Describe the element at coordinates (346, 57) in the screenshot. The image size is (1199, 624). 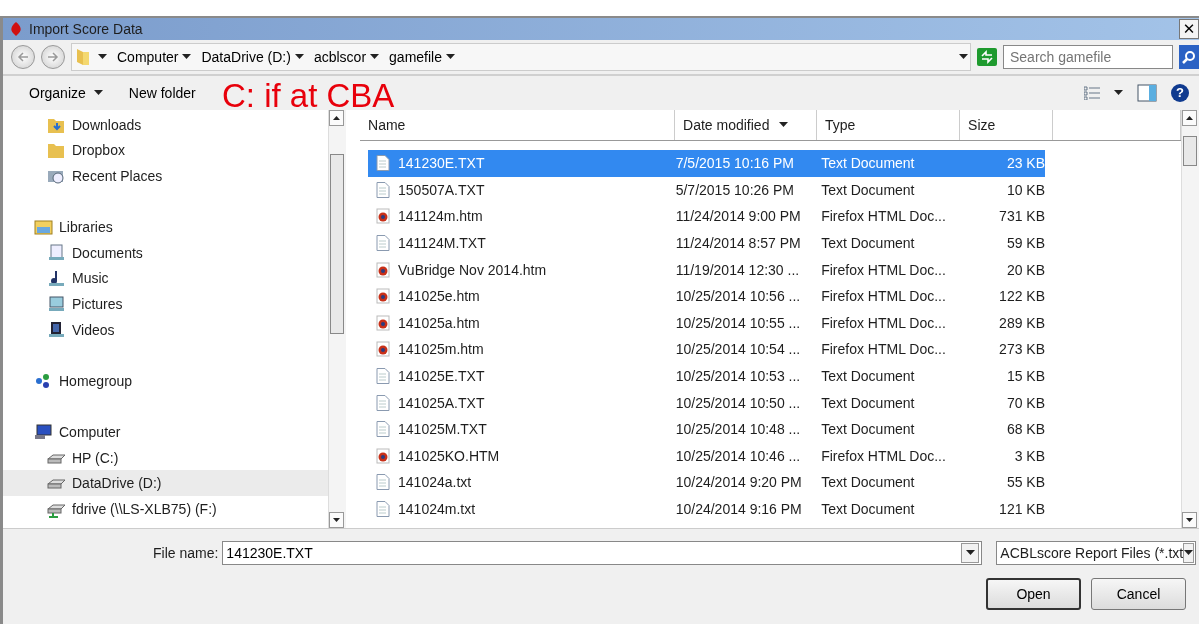
I see `breadcrumb-button: acblscor` at that location.